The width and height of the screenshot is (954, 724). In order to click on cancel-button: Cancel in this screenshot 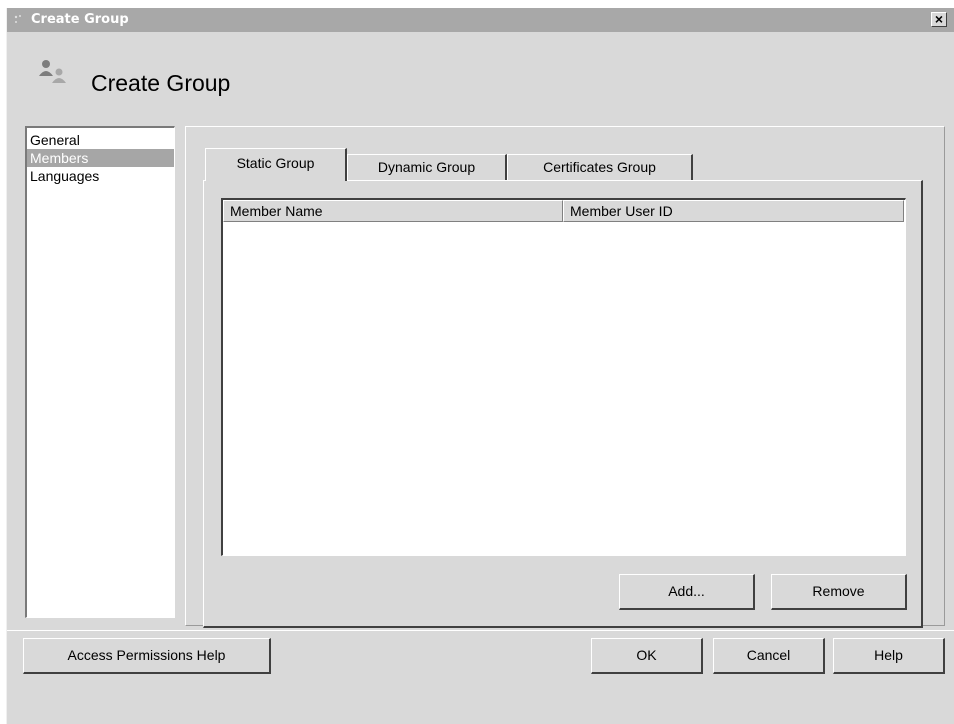, I will do `click(769, 656)`.